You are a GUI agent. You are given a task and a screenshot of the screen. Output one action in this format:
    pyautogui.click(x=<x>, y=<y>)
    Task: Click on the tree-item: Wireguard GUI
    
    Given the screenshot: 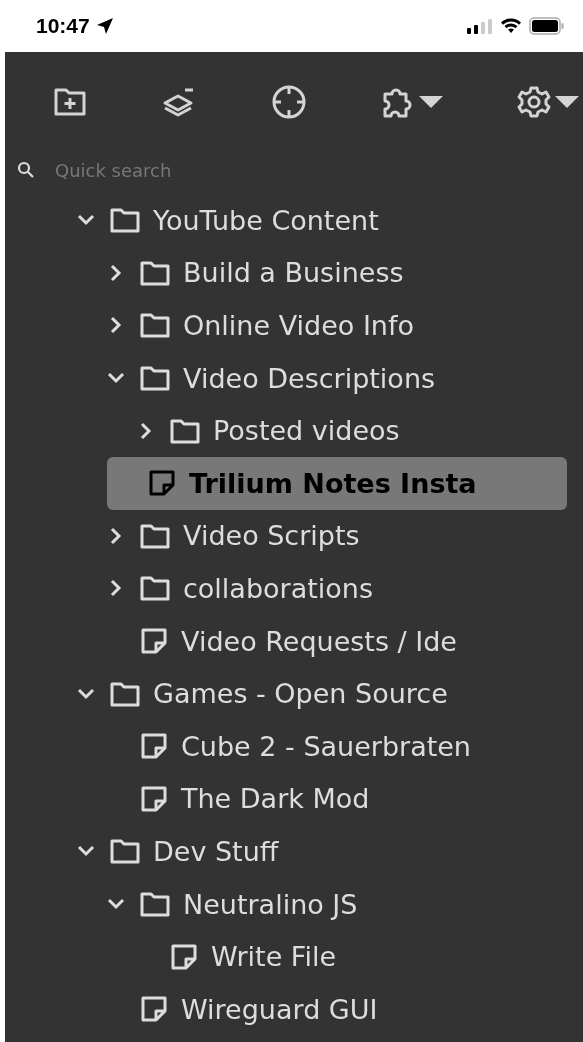 What is the action you would take?
    pyautogui.click(x=279, y=1009)
    